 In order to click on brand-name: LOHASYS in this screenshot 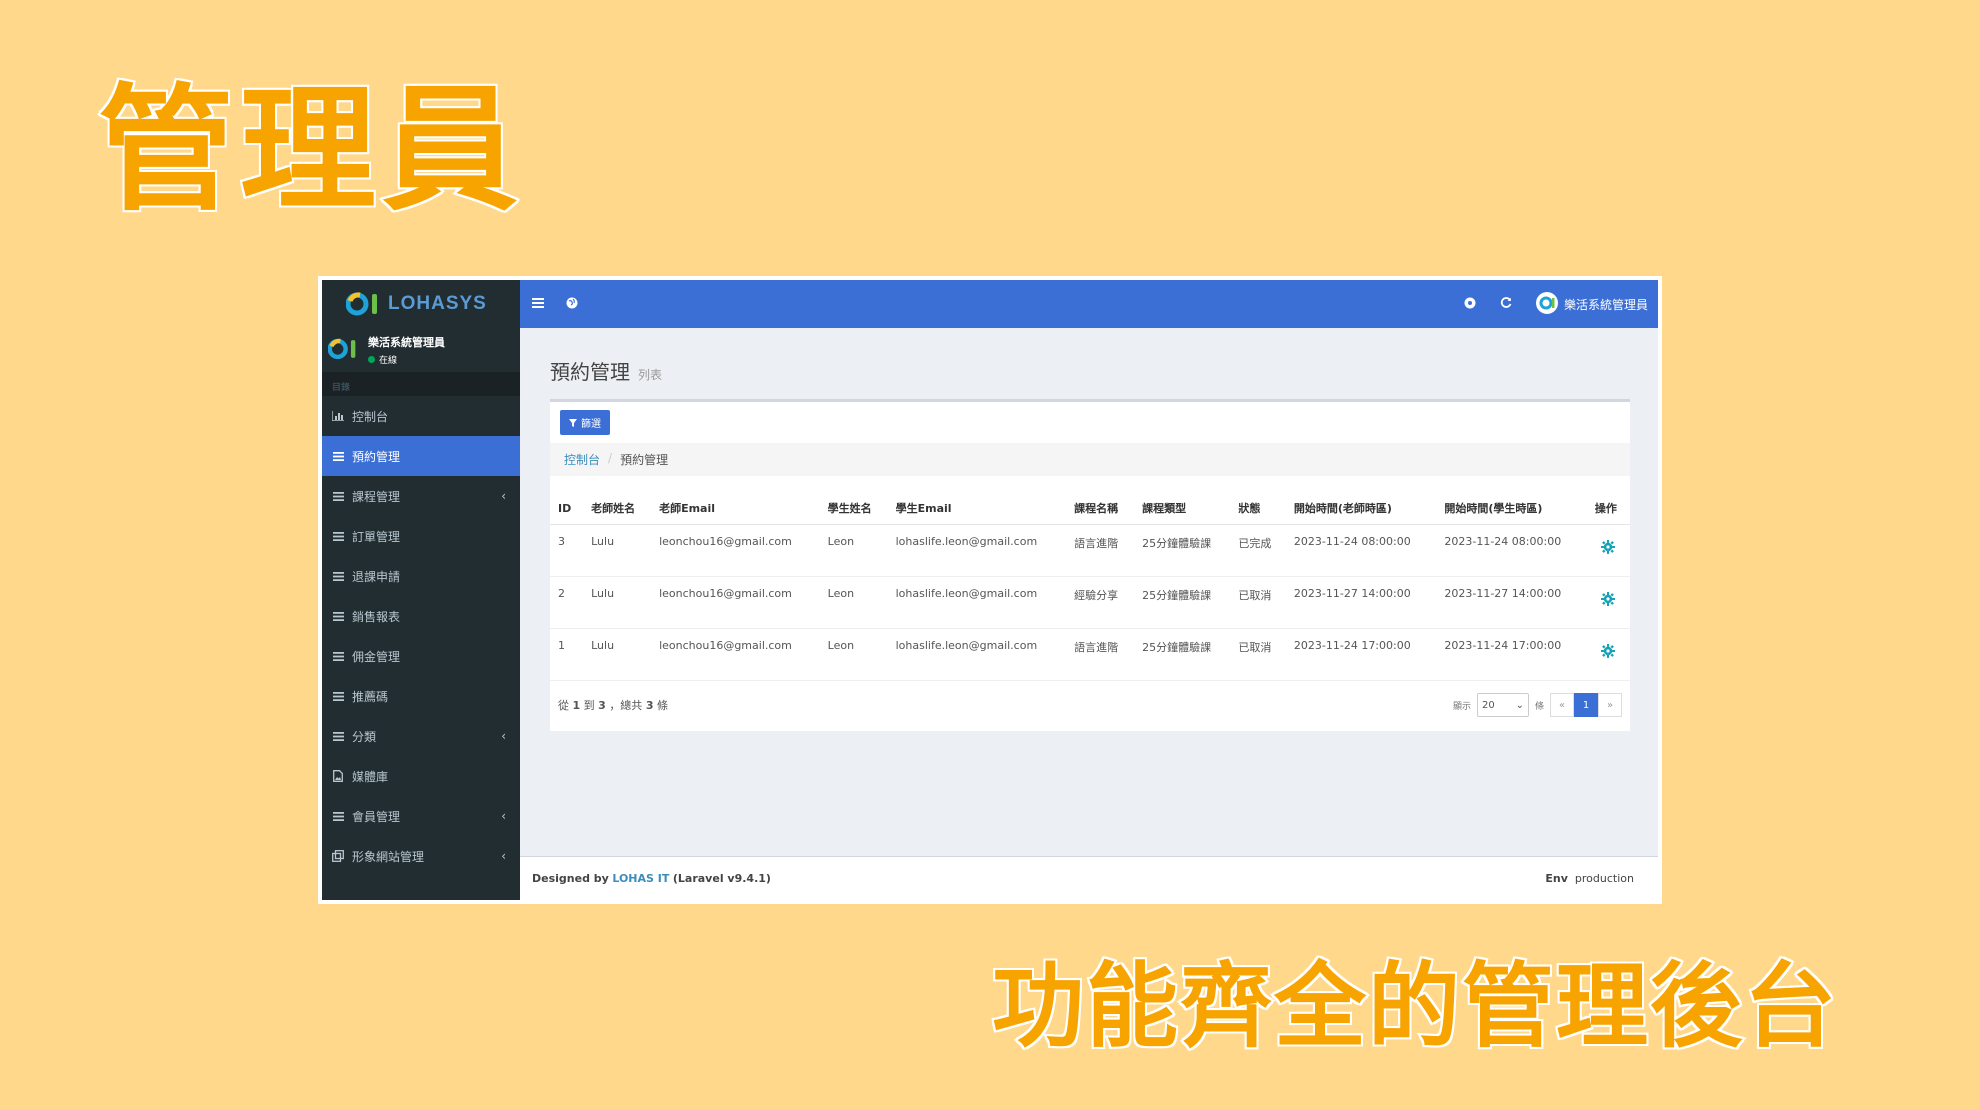, I will do `click(437, 303)`.